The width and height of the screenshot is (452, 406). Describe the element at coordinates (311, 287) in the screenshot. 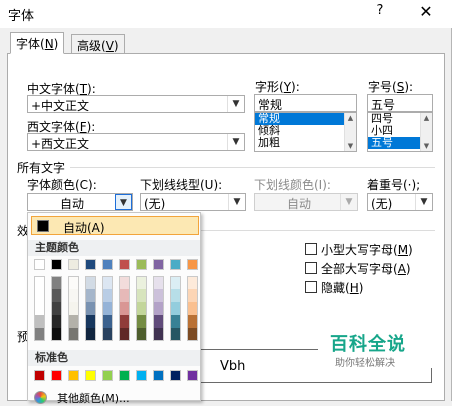

I see `hidden-checkbox` at that location.